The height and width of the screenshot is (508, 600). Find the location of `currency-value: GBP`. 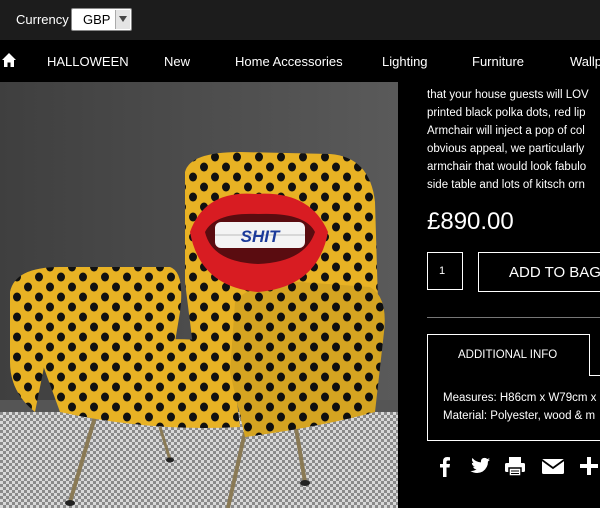

currency-value: GBP is located at coordinates (97, 19).